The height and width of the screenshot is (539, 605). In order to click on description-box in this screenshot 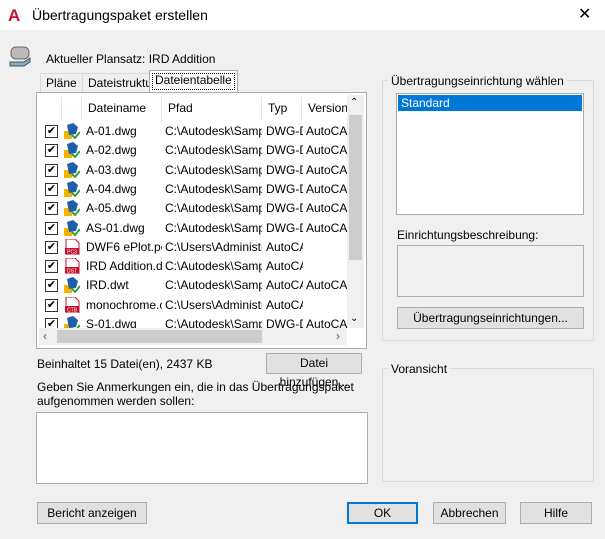, I will do `click(490, 271)`.